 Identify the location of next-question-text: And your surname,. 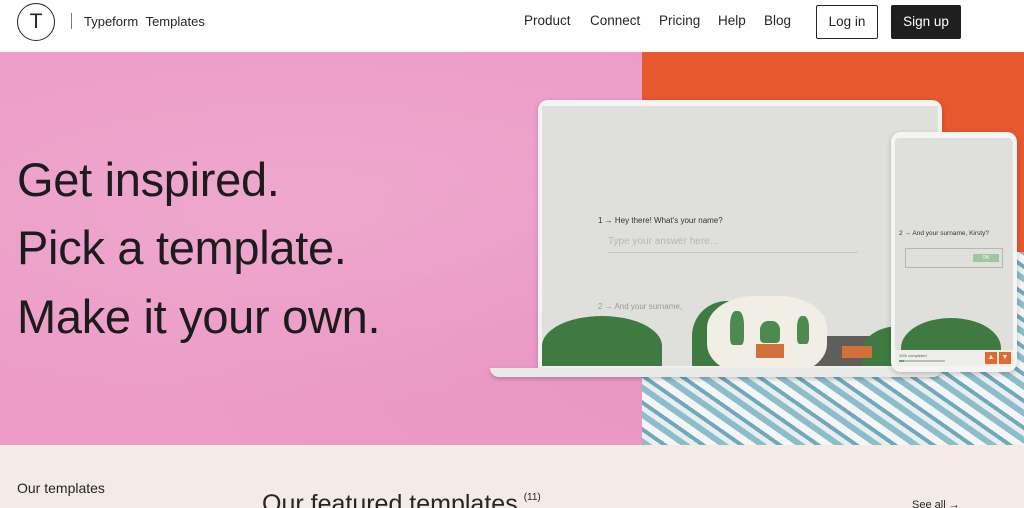
(648, 306).